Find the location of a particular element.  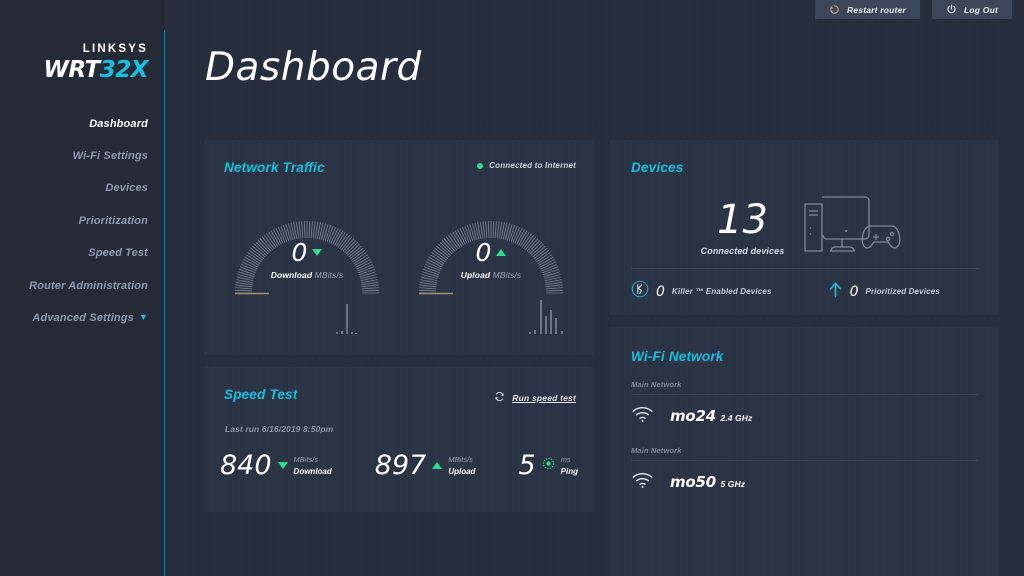

speed-download-label: Download is located at coordinates (312, 472).